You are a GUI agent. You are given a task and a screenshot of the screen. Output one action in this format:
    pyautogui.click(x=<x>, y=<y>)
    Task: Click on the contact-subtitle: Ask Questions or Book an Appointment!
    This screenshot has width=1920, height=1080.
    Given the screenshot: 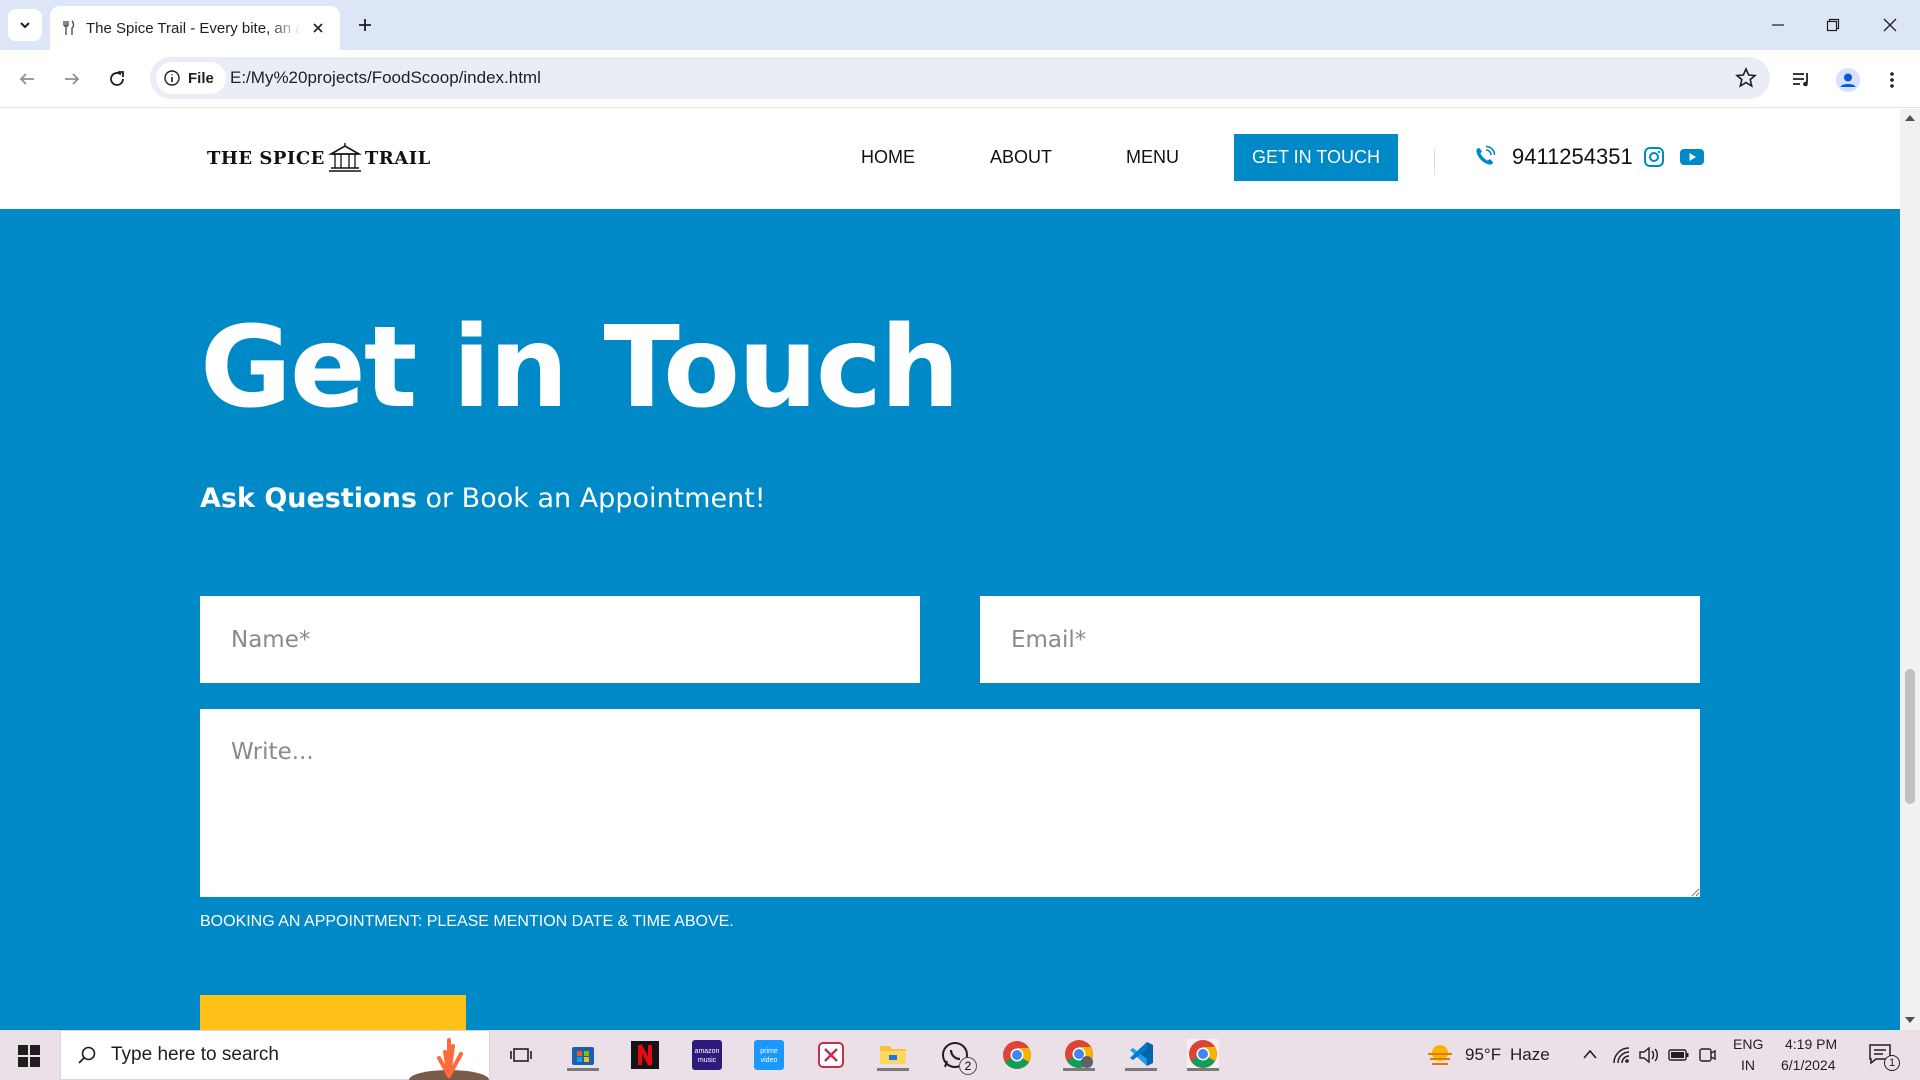 What is the action you would take?
    pyautogui.click(x=483, y=498)
    